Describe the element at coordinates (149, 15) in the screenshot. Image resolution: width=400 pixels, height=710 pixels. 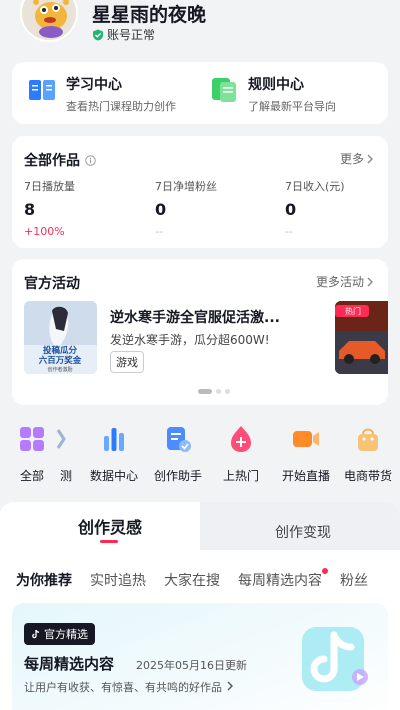
I see `username: 星星雨的夜晚` at that location.